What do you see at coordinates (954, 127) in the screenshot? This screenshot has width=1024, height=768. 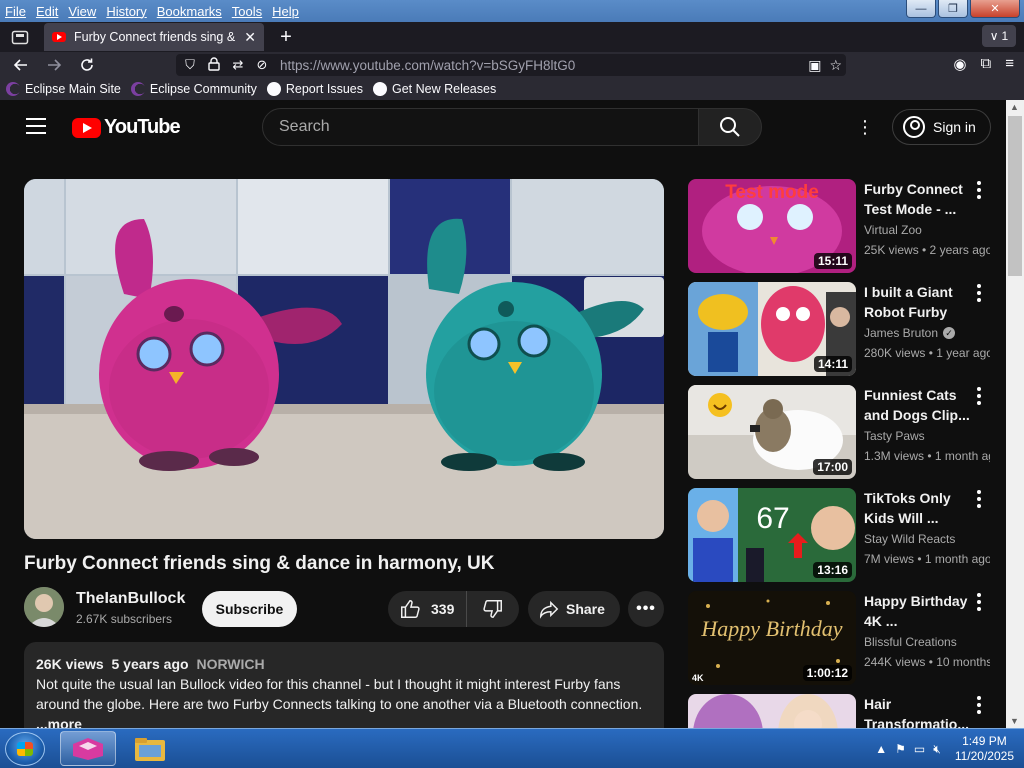 I see `sign-in-label: Sign in` at bounding box center [954, 127].